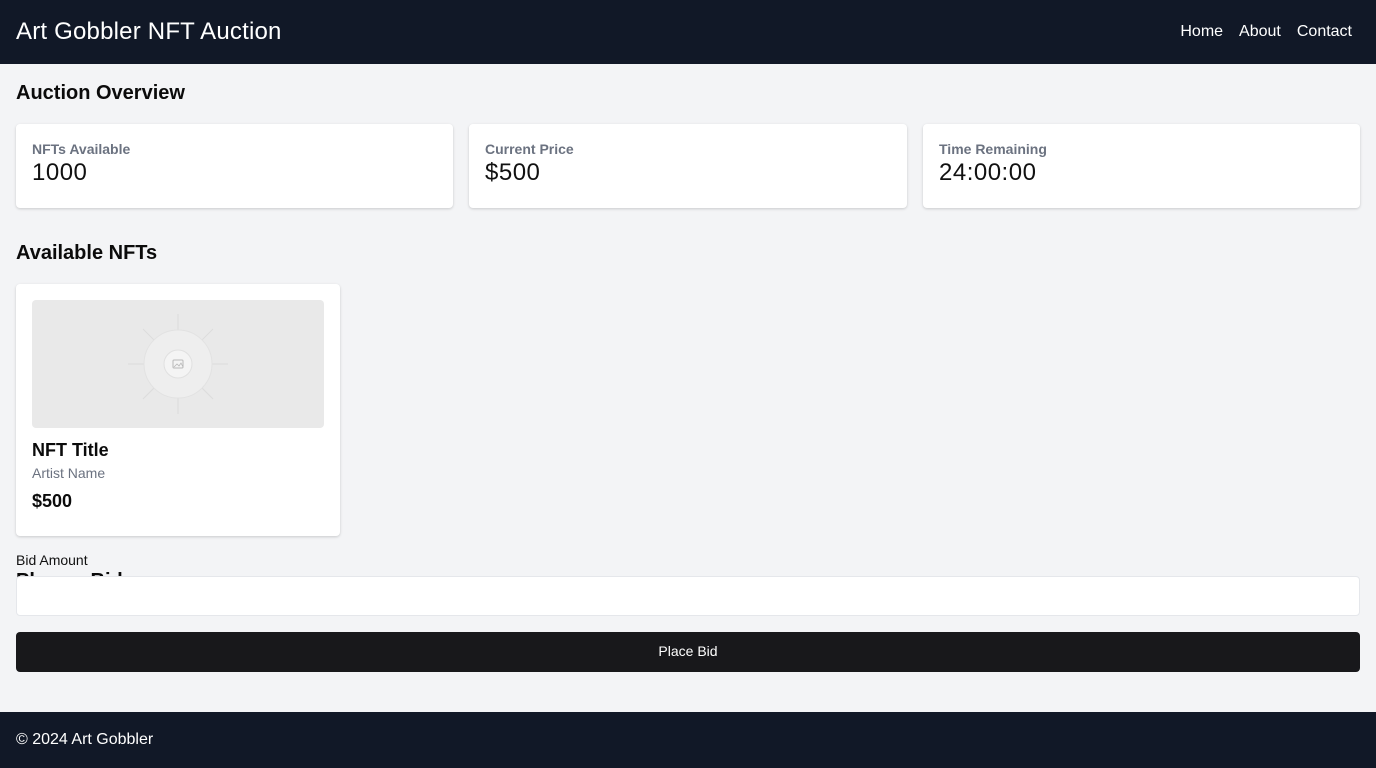 This screenshot has width=1376, height=768. Describe the element at coordinates (1324, 32) in the screenshot. I see `nav-contact-link: Contact` at that location.